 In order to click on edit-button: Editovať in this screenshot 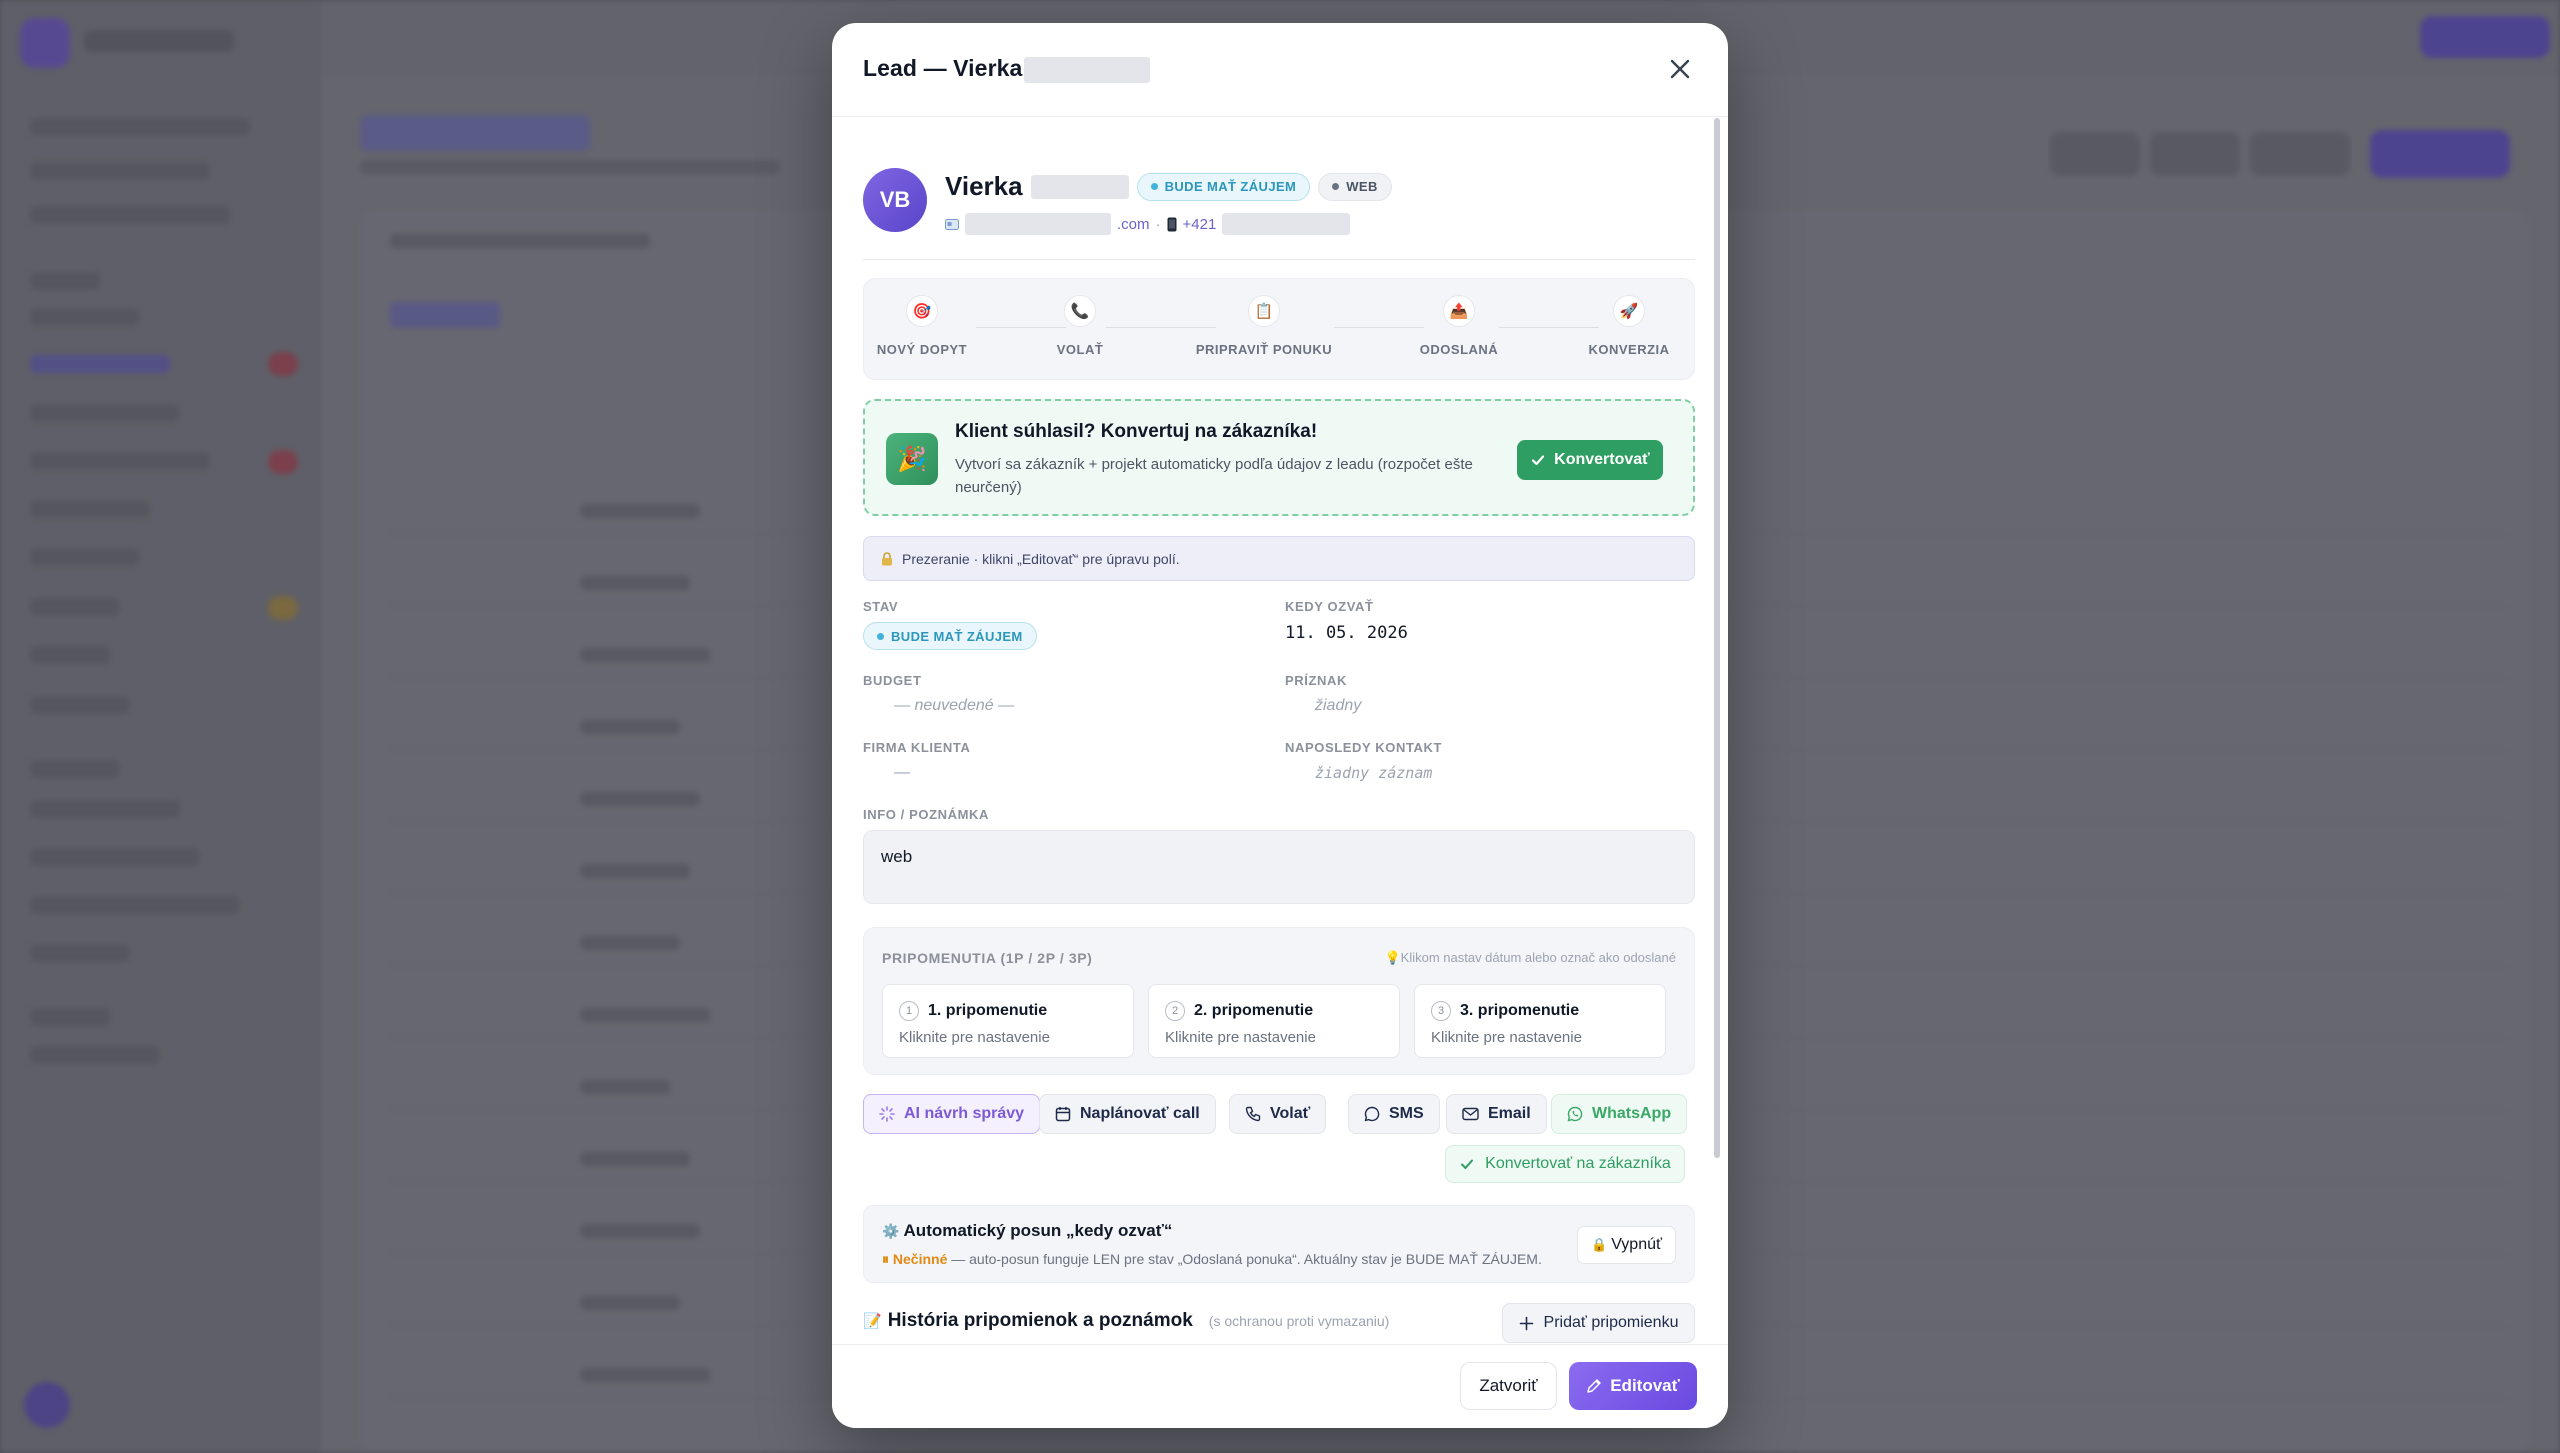, I will do `click(1633, 1386)`.